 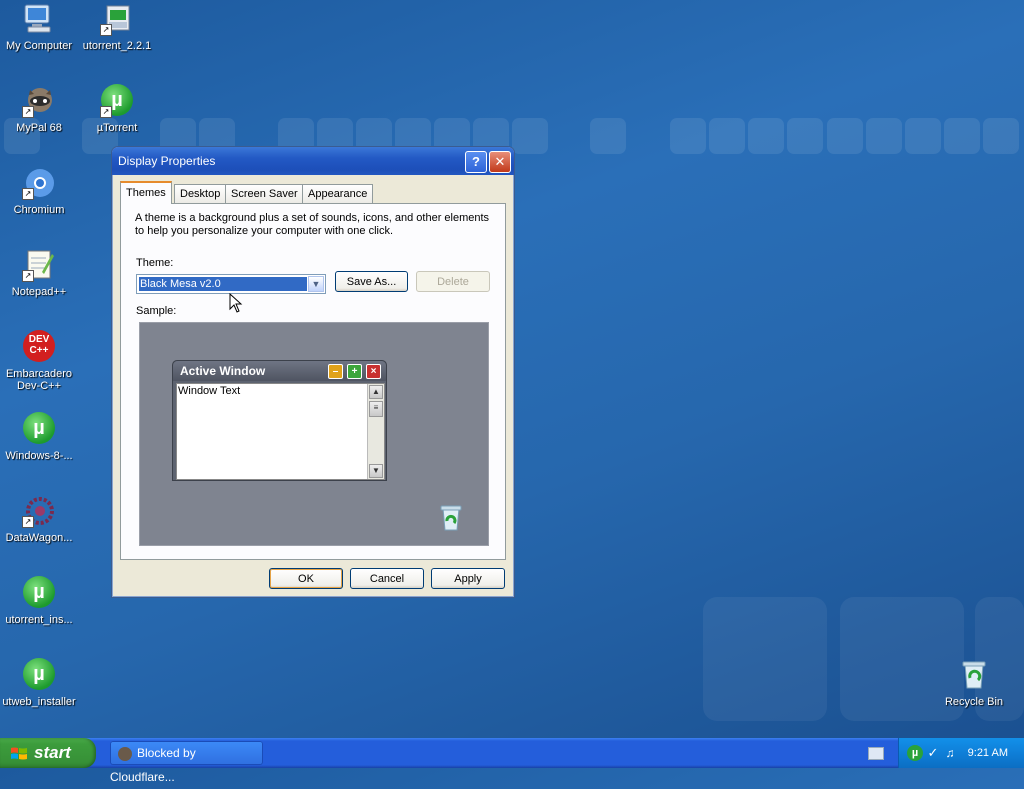 I want to click on mouse-cursor-icon, so click(x=236, y=303).